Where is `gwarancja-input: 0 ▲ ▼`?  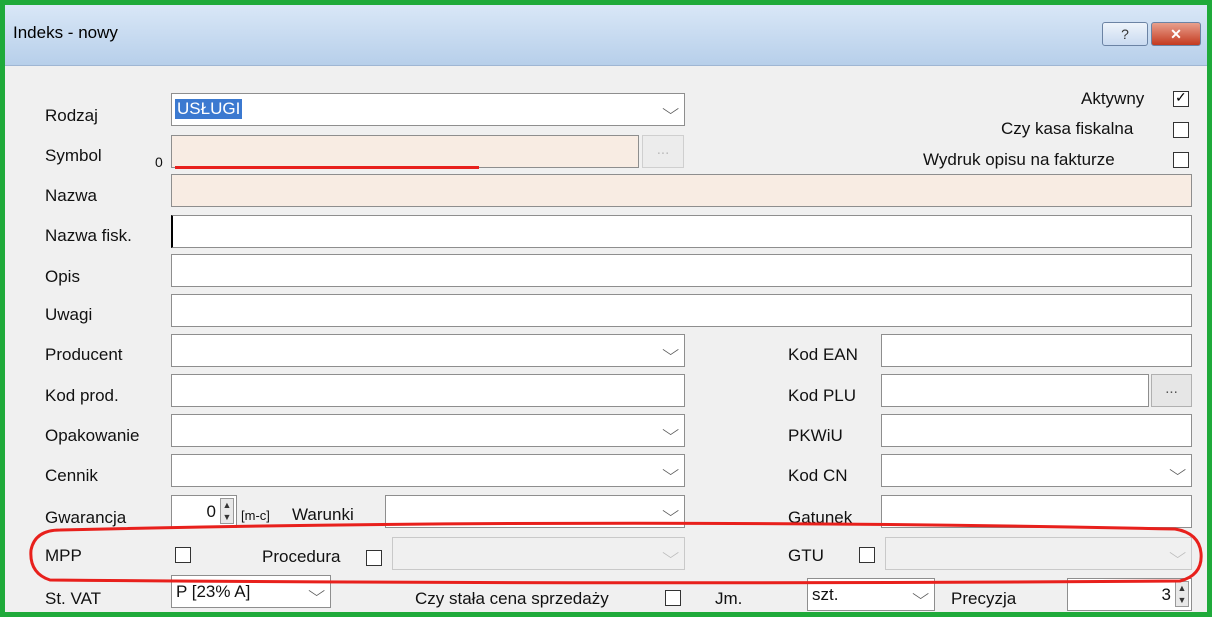
gwarancja-input: 0 ▲ ▼ is located at coordinates (204, 511).